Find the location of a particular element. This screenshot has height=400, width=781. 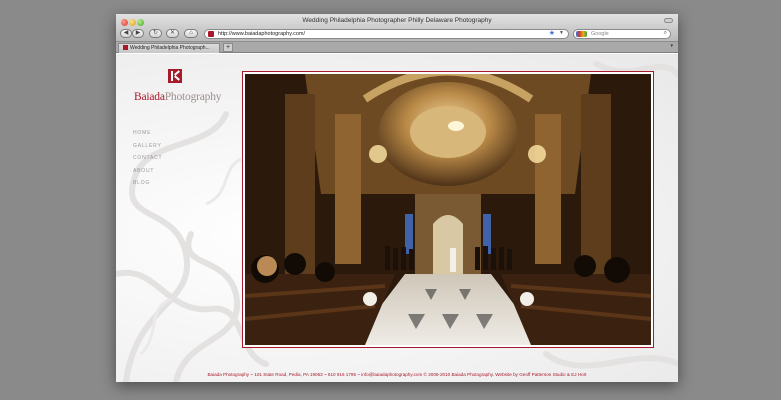

forward-button: ▶ is located at coordinates (138, 33).